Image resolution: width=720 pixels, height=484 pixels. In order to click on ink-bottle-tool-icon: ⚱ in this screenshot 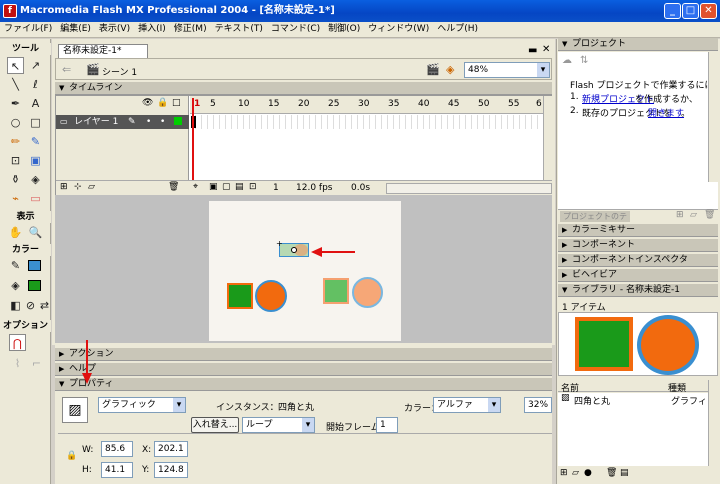, I will do `click(15, 179)`.